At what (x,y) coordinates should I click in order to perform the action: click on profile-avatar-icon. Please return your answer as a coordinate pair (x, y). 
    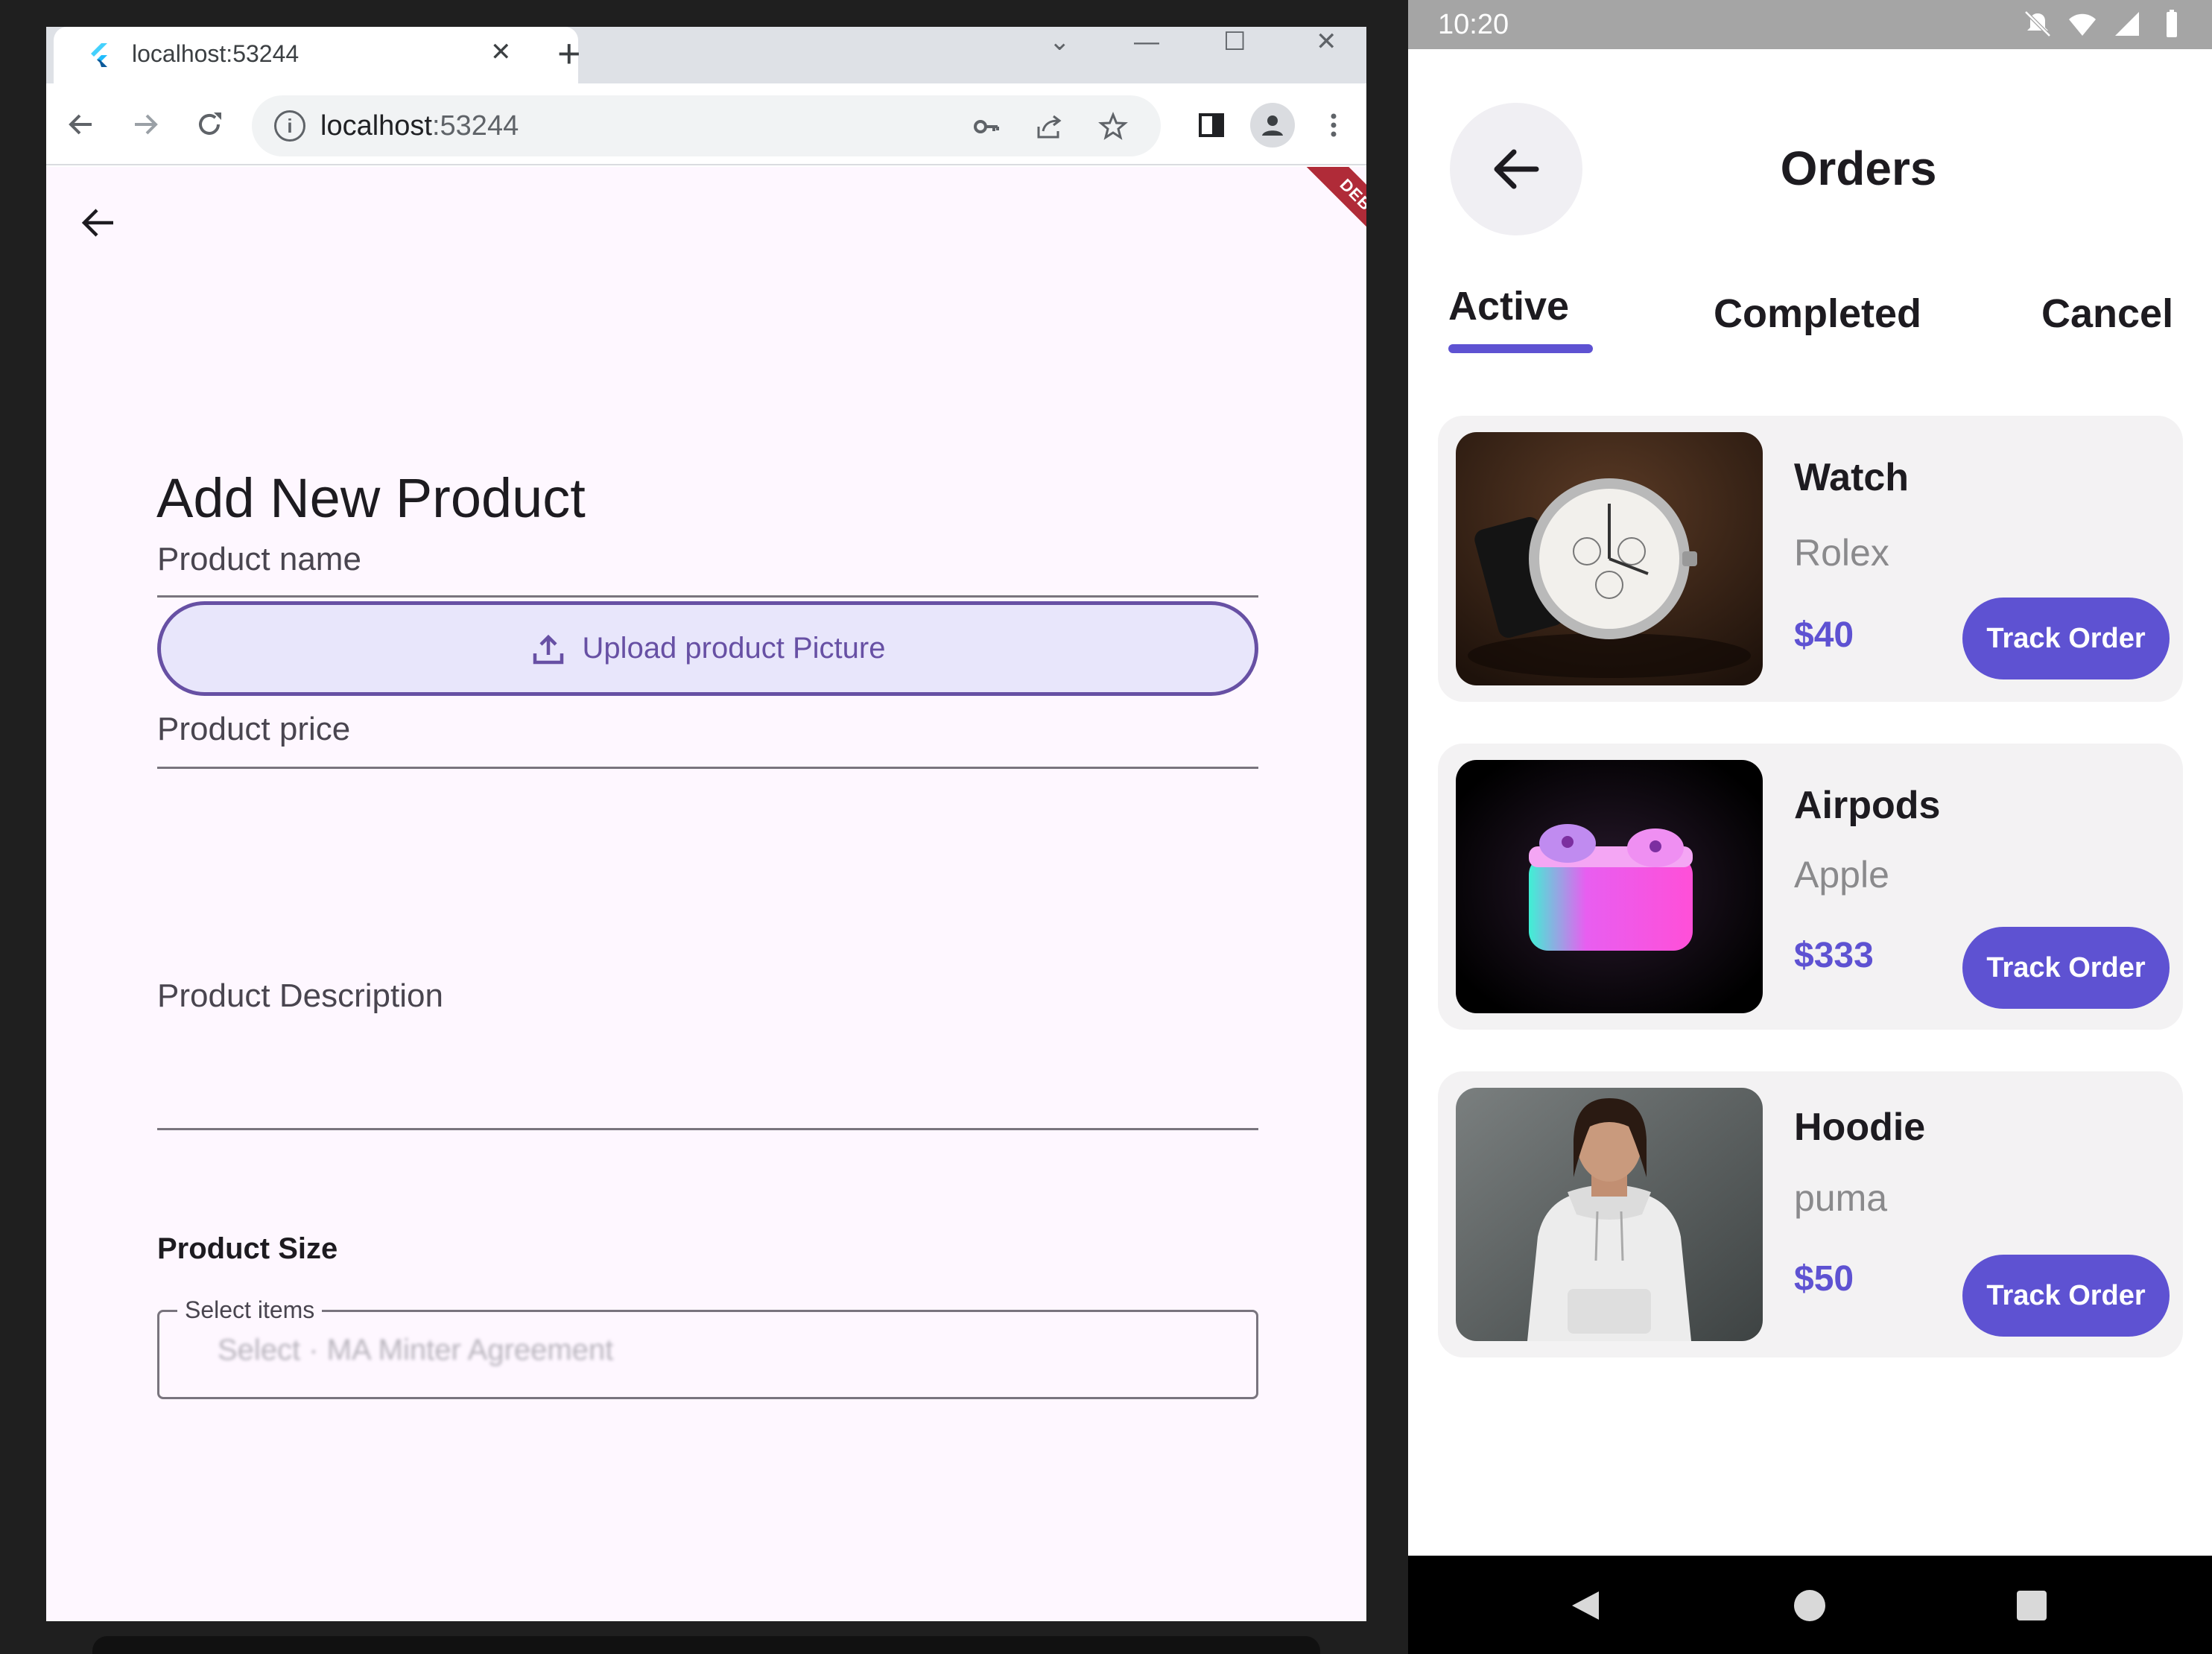
    Looking at the image, I should click on (1272, 125).